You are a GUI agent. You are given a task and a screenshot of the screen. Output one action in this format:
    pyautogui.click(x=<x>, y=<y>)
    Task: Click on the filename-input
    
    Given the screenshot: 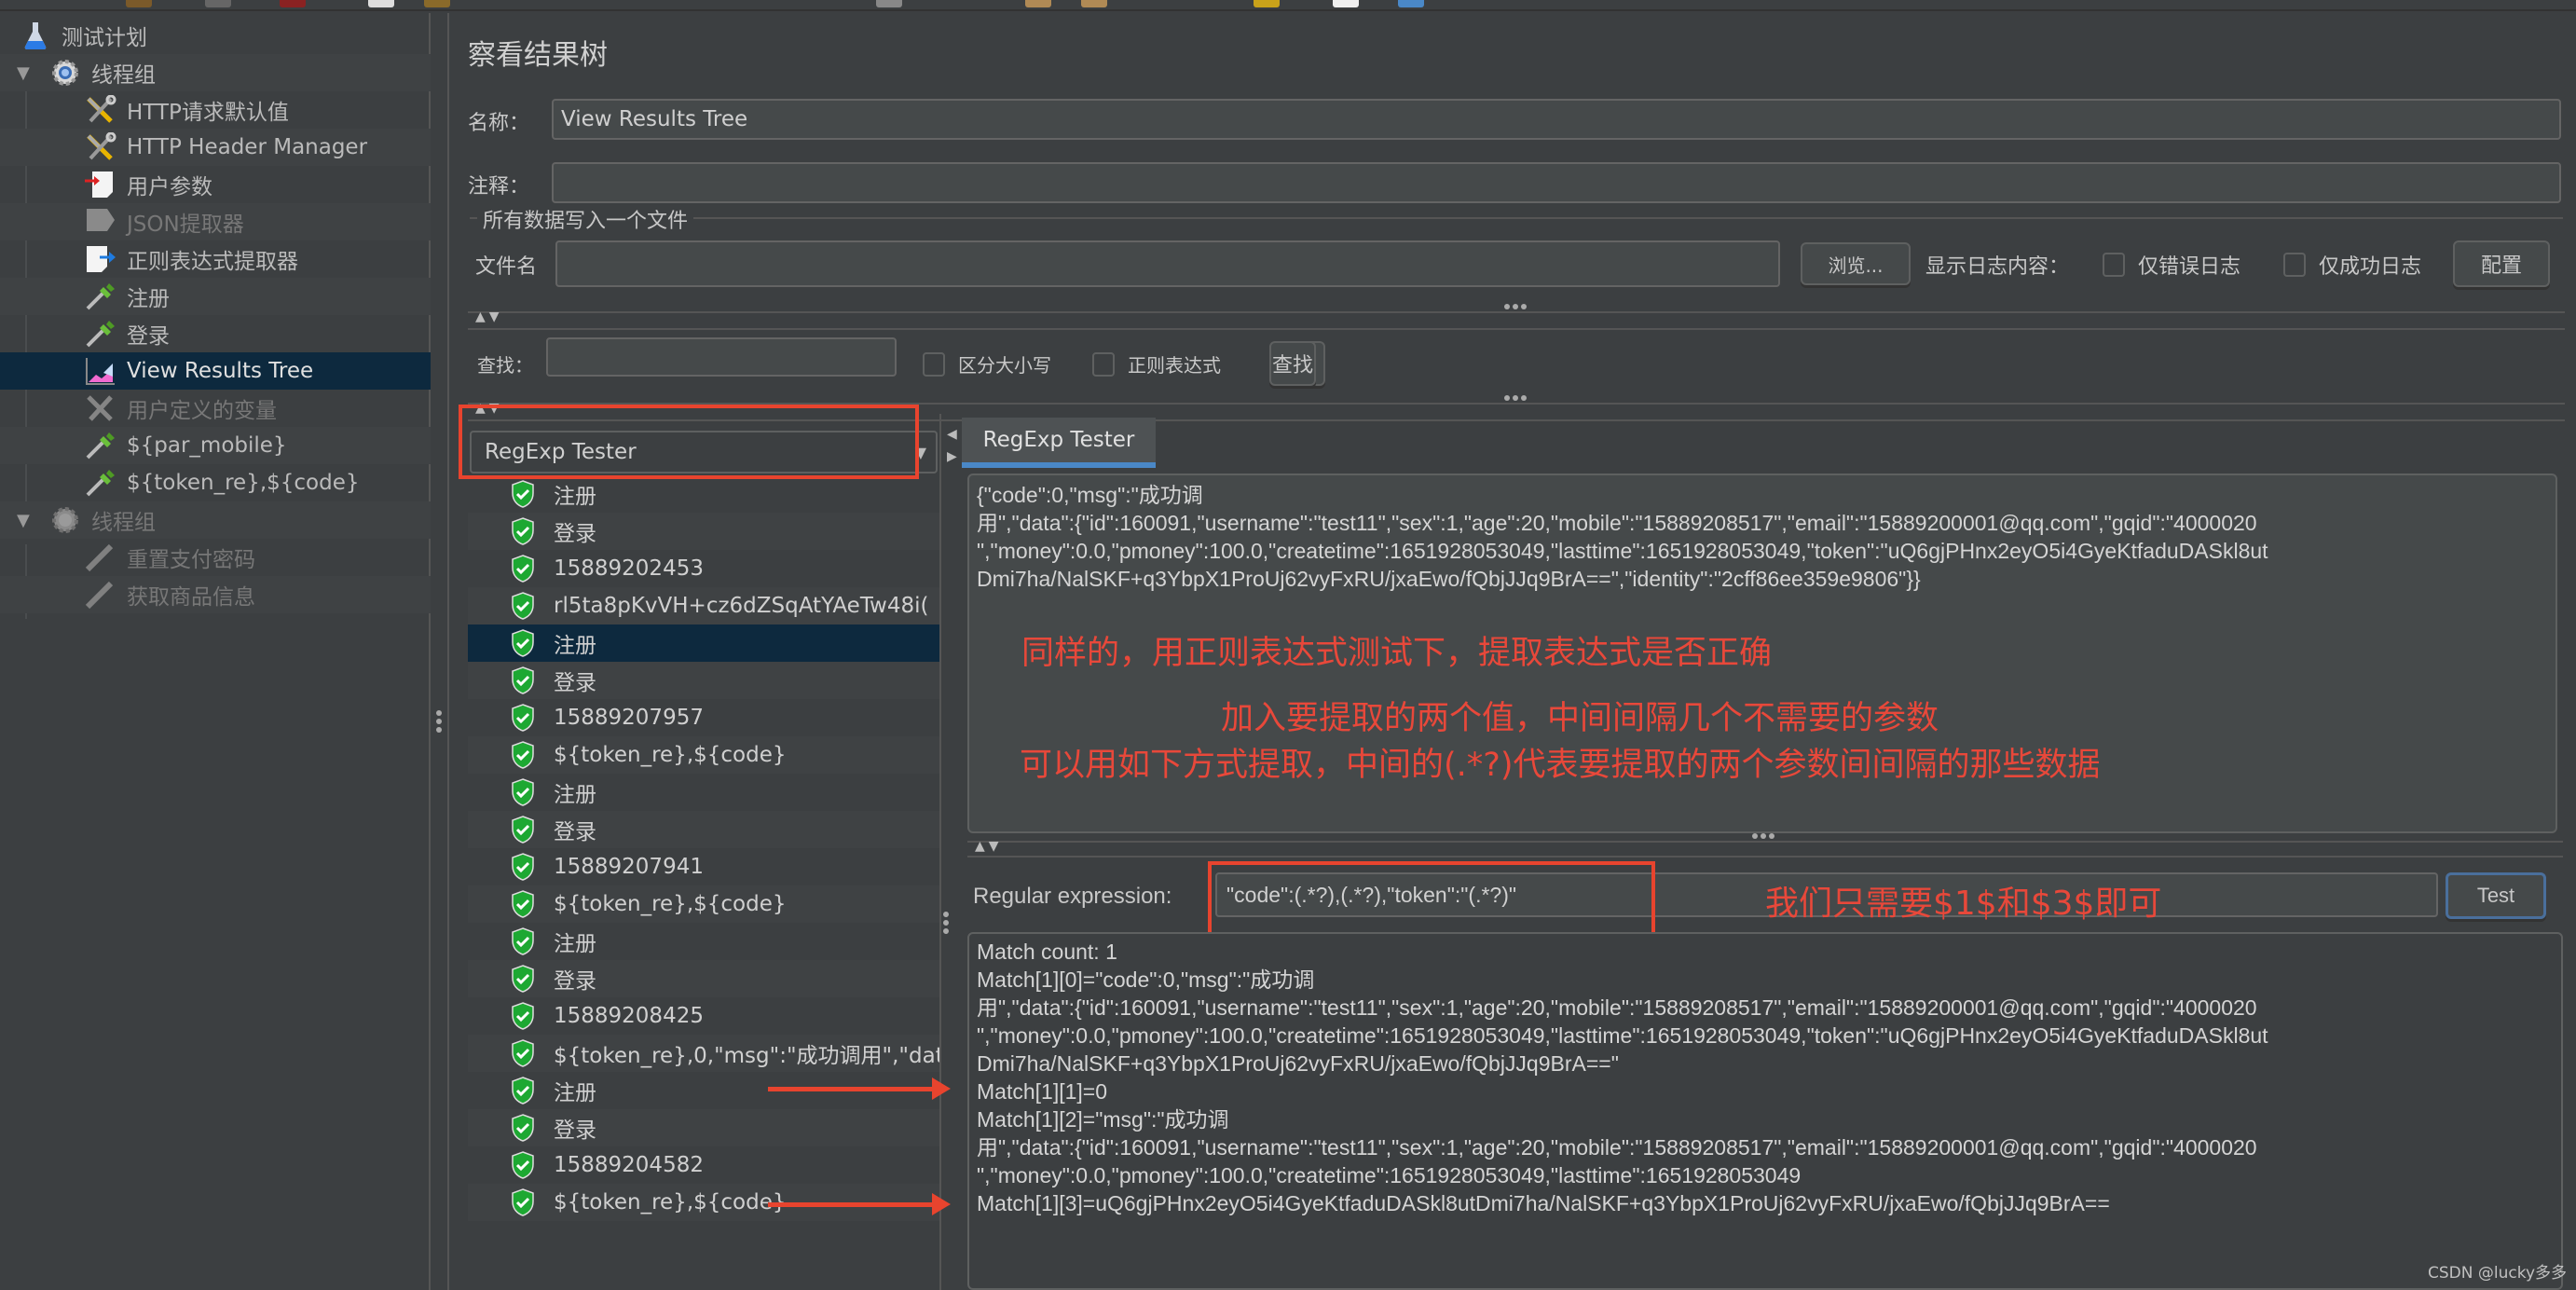 What is the action you would take?
    pyautogui.click(x=1167, y=263)
    